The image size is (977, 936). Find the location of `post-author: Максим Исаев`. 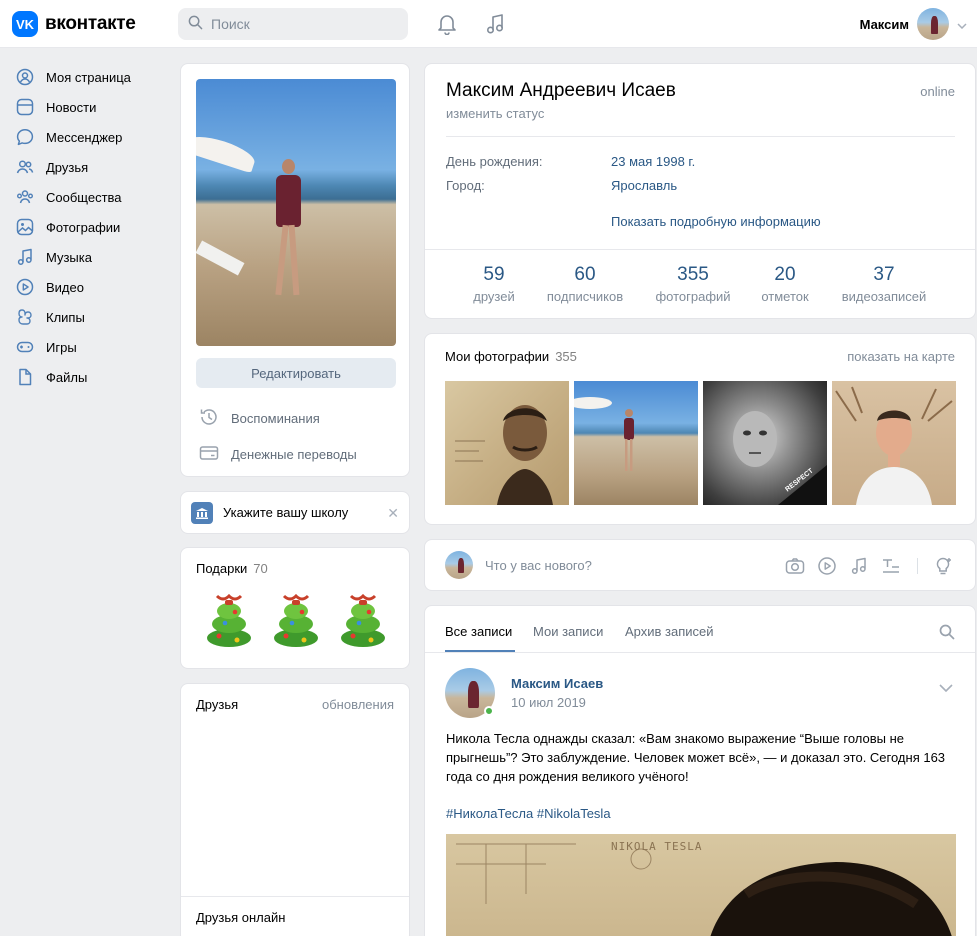

post-author: Максим Исаев is located at coordinates (557, 683).